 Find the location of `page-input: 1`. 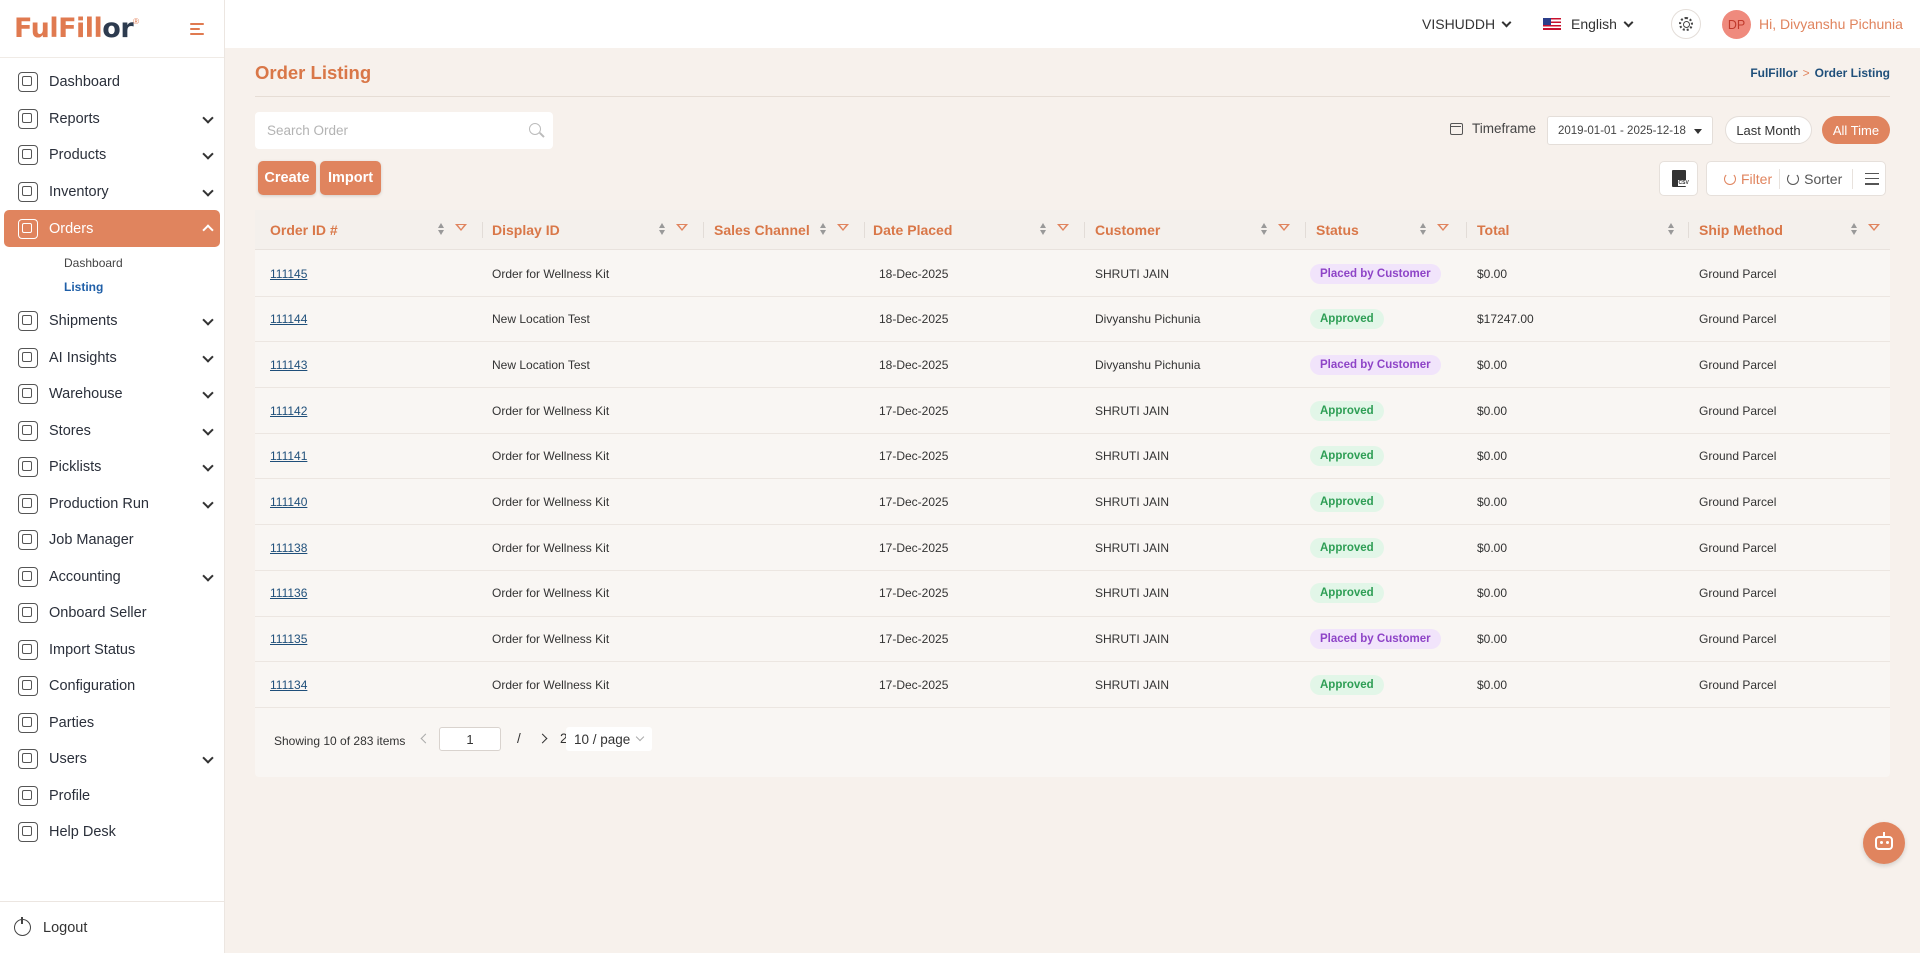

page-input: 1 is located at coordinates (470, 739).